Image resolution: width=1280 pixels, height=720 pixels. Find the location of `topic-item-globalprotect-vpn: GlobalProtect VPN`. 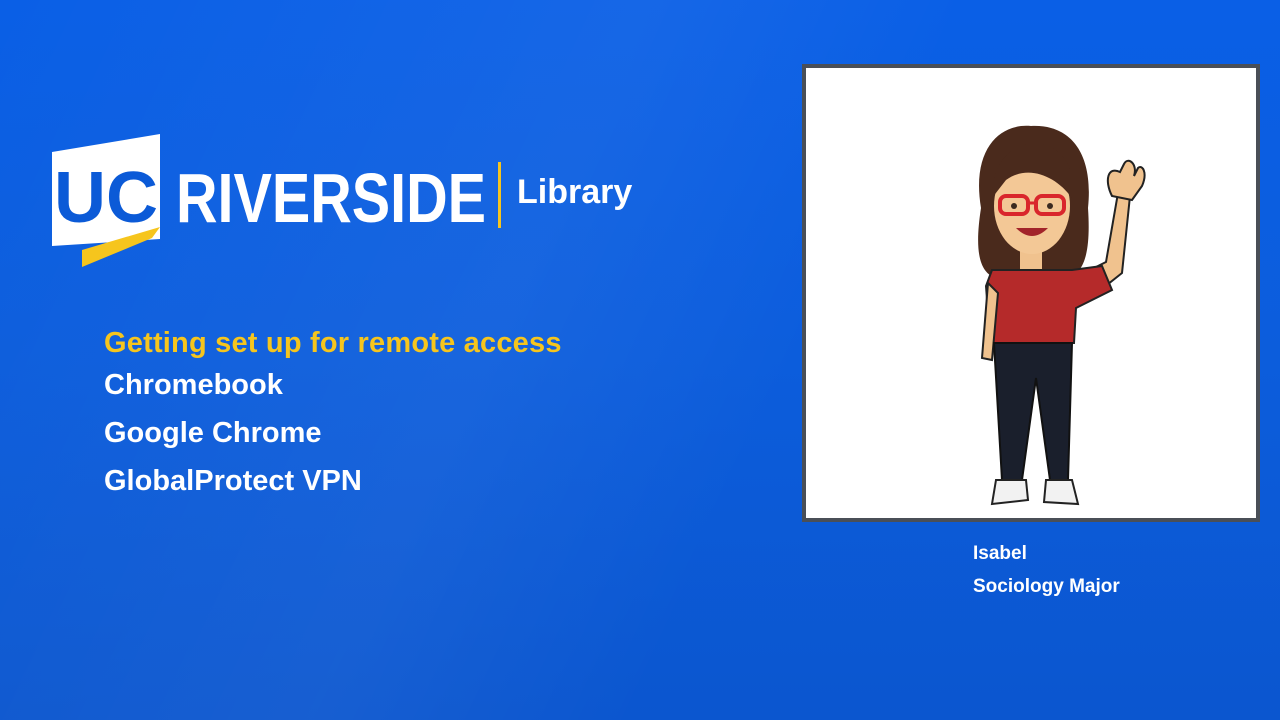

topic-item-globalprotect-vpn: GlobalProtect VPN is located at coordinates (233, 481).